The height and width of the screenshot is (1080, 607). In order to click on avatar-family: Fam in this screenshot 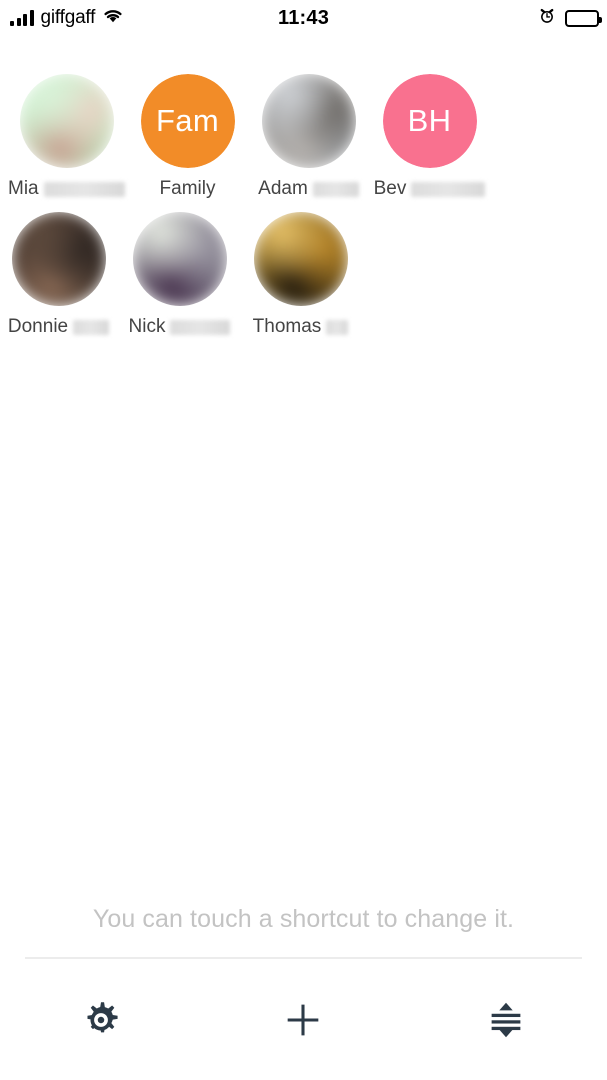, I will do `click(187, 121)`.